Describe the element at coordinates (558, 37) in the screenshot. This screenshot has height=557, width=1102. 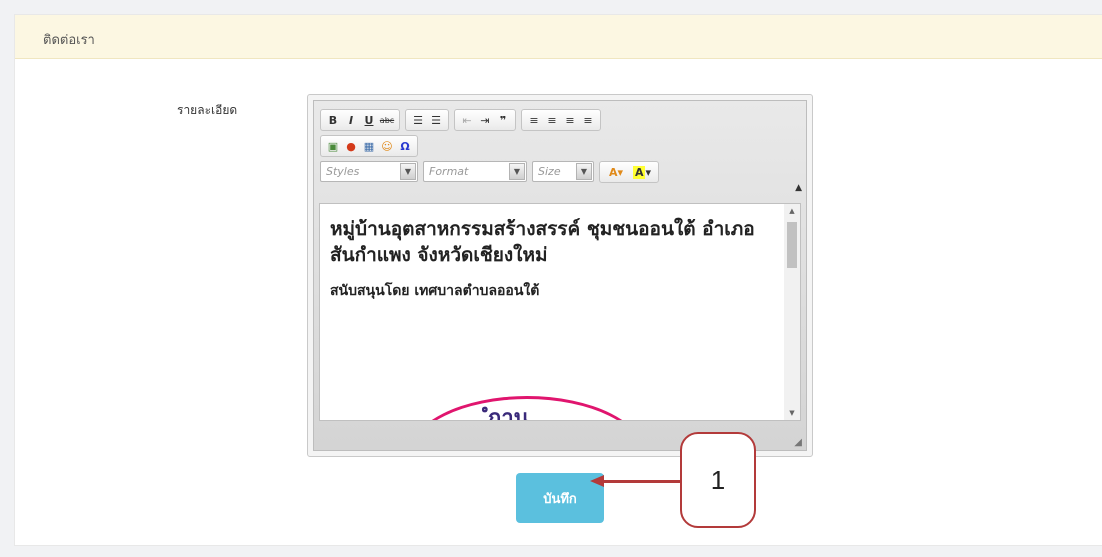
I see `panel-heading: ติดต่อเรา` at that location.